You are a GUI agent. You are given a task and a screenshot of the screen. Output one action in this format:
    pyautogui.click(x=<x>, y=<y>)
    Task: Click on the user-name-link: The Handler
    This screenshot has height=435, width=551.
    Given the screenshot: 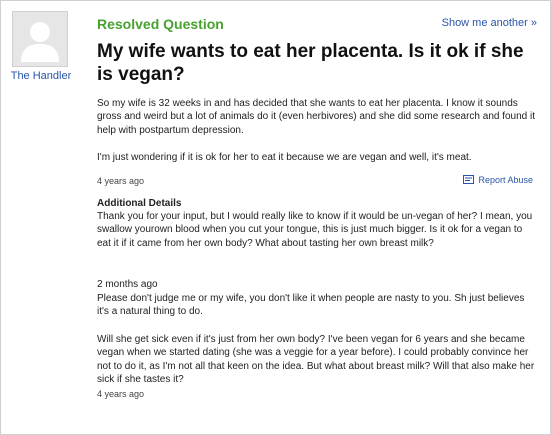 What is the action you would take?
    pyautogui.click(x=41, y=76)
    